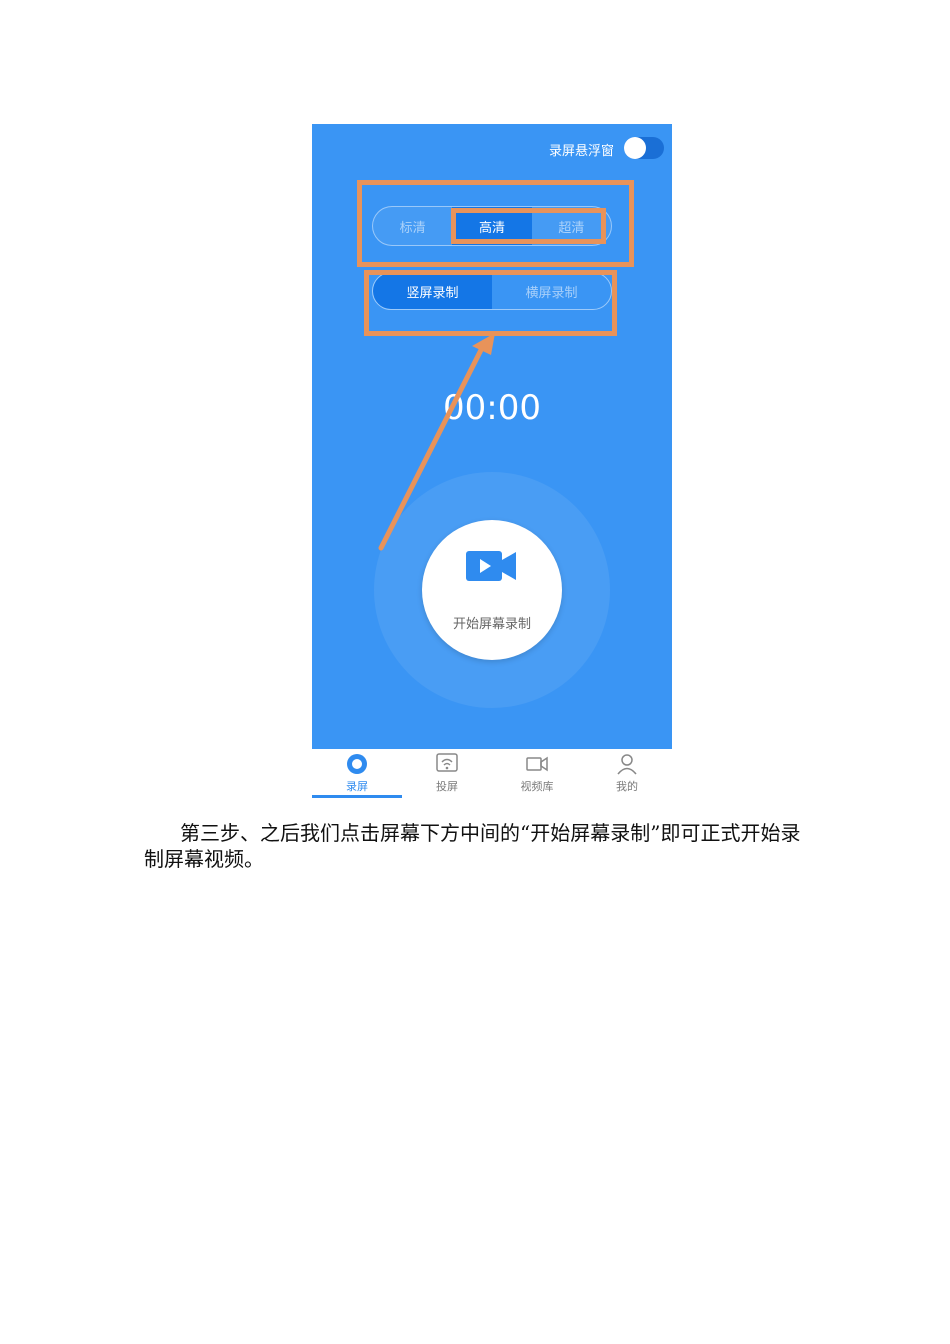 The image size is (950, 1344). What do you see at coordinates (492, 590) in the screenshot?
I see `start-recording-button: 开始屏幕录制` at bounding box center [492, 590].